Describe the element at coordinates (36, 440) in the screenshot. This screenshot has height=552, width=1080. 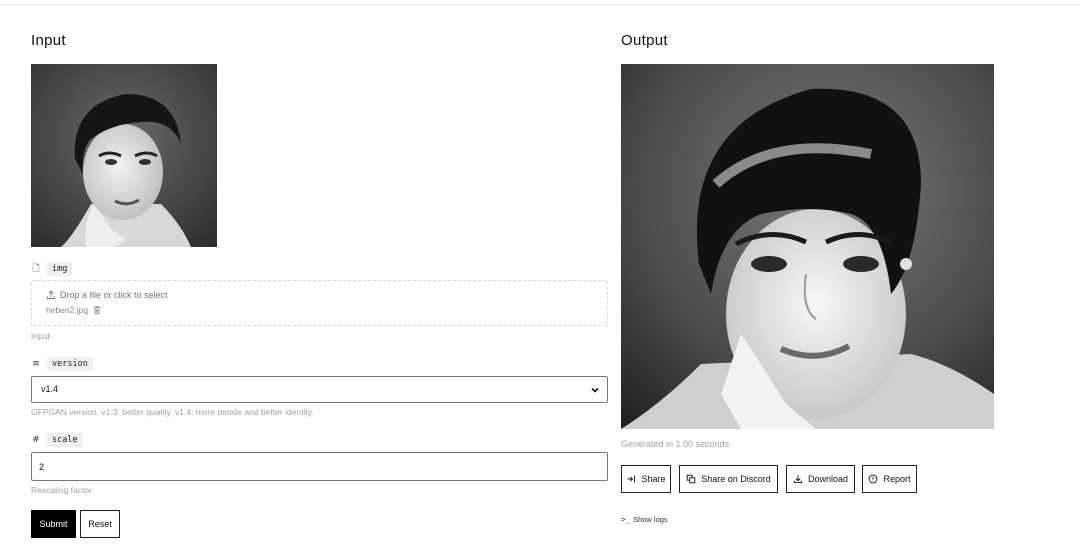
I see `hash-icon: #` at that location.